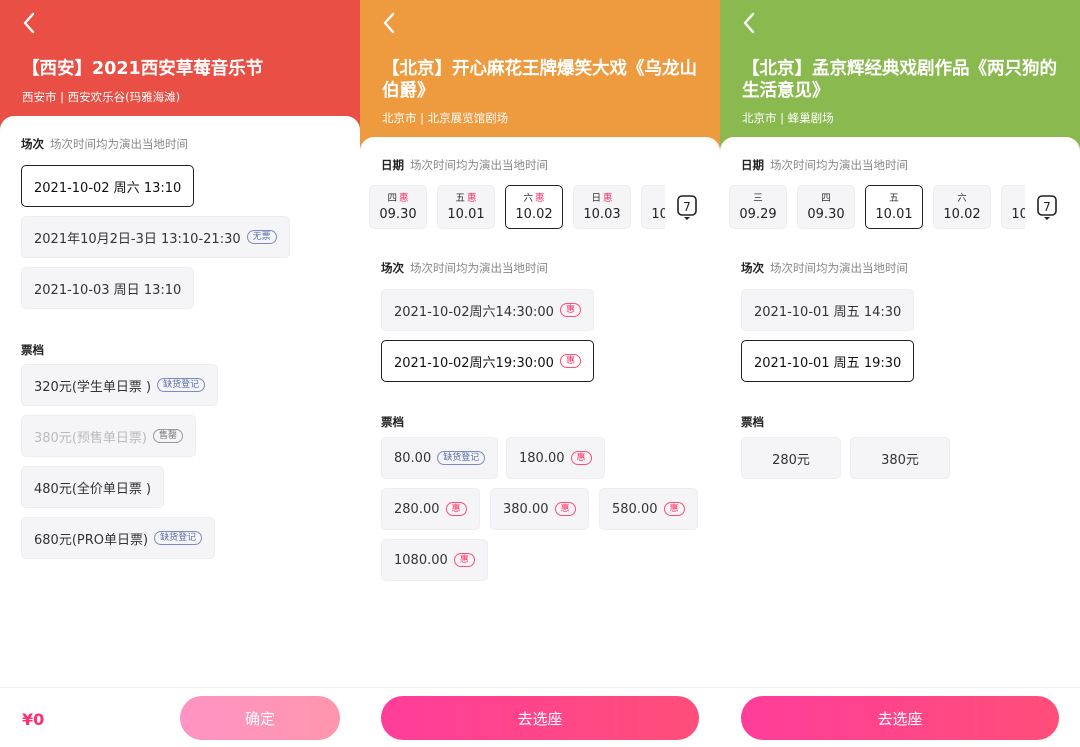 This screenshot has width=1080, height=747. What do you see at coordinates (539, 80) in the screenshot?
I see `event-title: 【北京】开心麻花王牌爆笑大戏《乌龙山伯爵》` at bounding box center [539, 80].